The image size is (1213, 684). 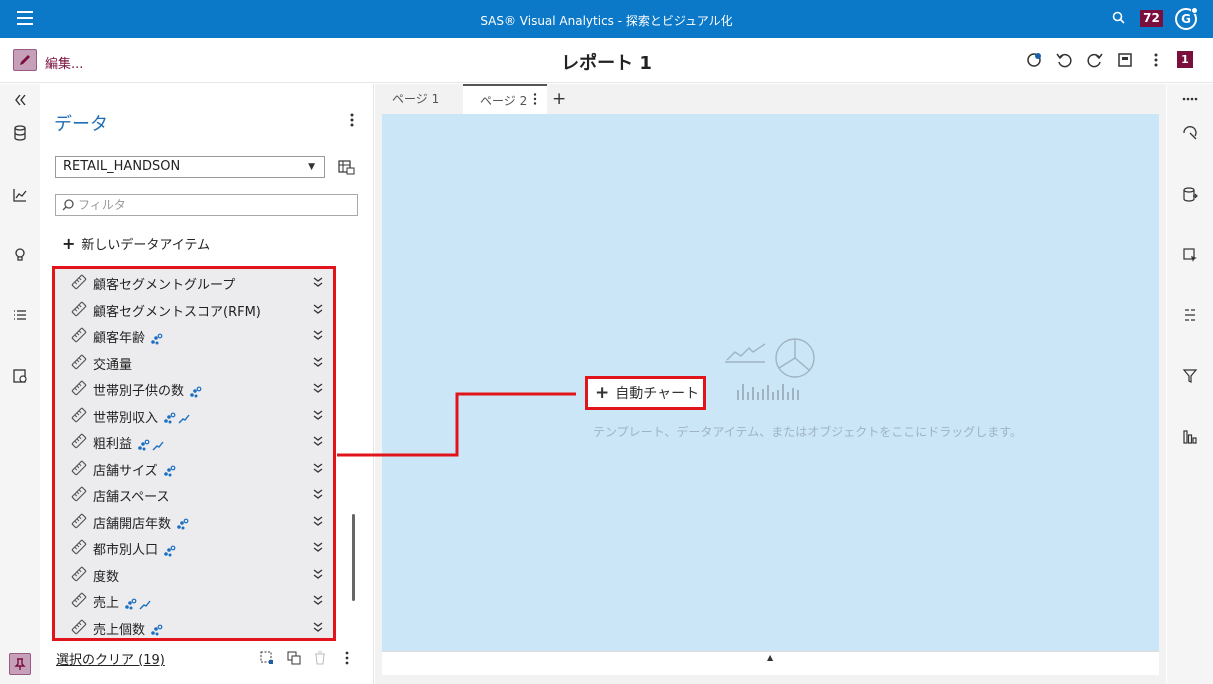 I want to click on search-icon, so click(x=1119, y=18).